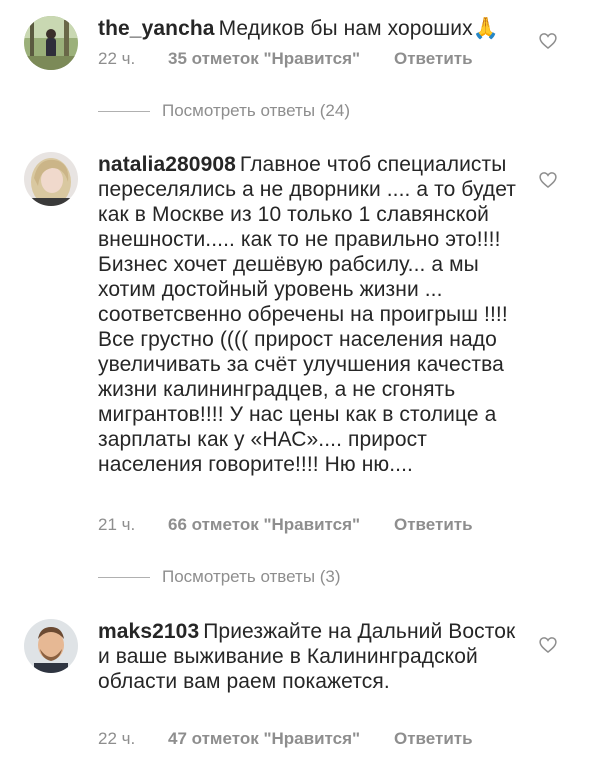  Describe the element at coordinates (156, 28) in the screenshot. I see `comment-username: the_yancha` at that location.